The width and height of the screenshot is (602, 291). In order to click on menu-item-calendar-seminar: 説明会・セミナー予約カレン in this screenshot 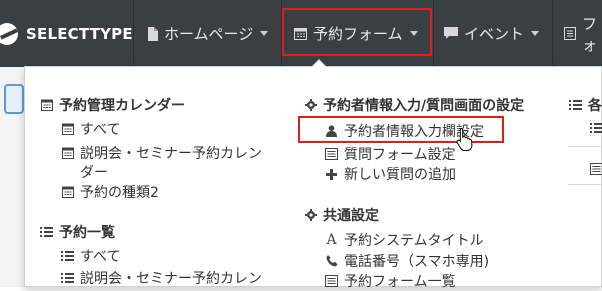, I will do `click(161, 153)`.